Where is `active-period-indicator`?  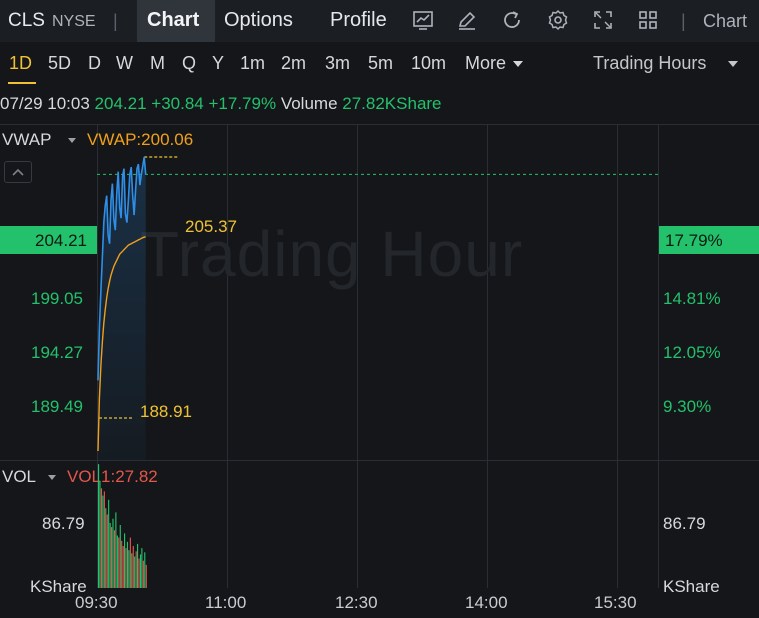 active-period-indicator is located at coordinates (22, 83).